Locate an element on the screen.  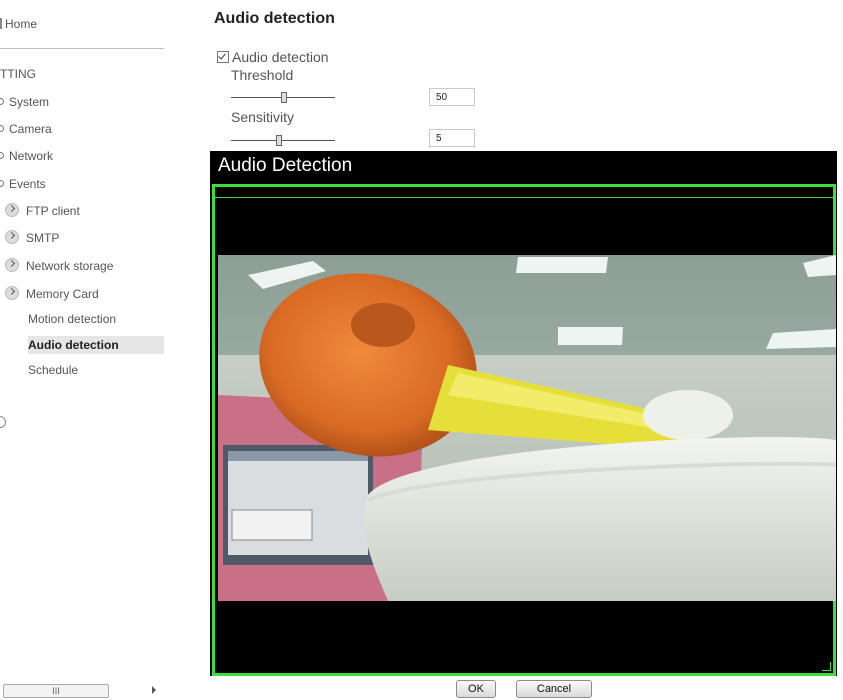
sensitivity-value-field: 5 is located at coordinates (452, 138).